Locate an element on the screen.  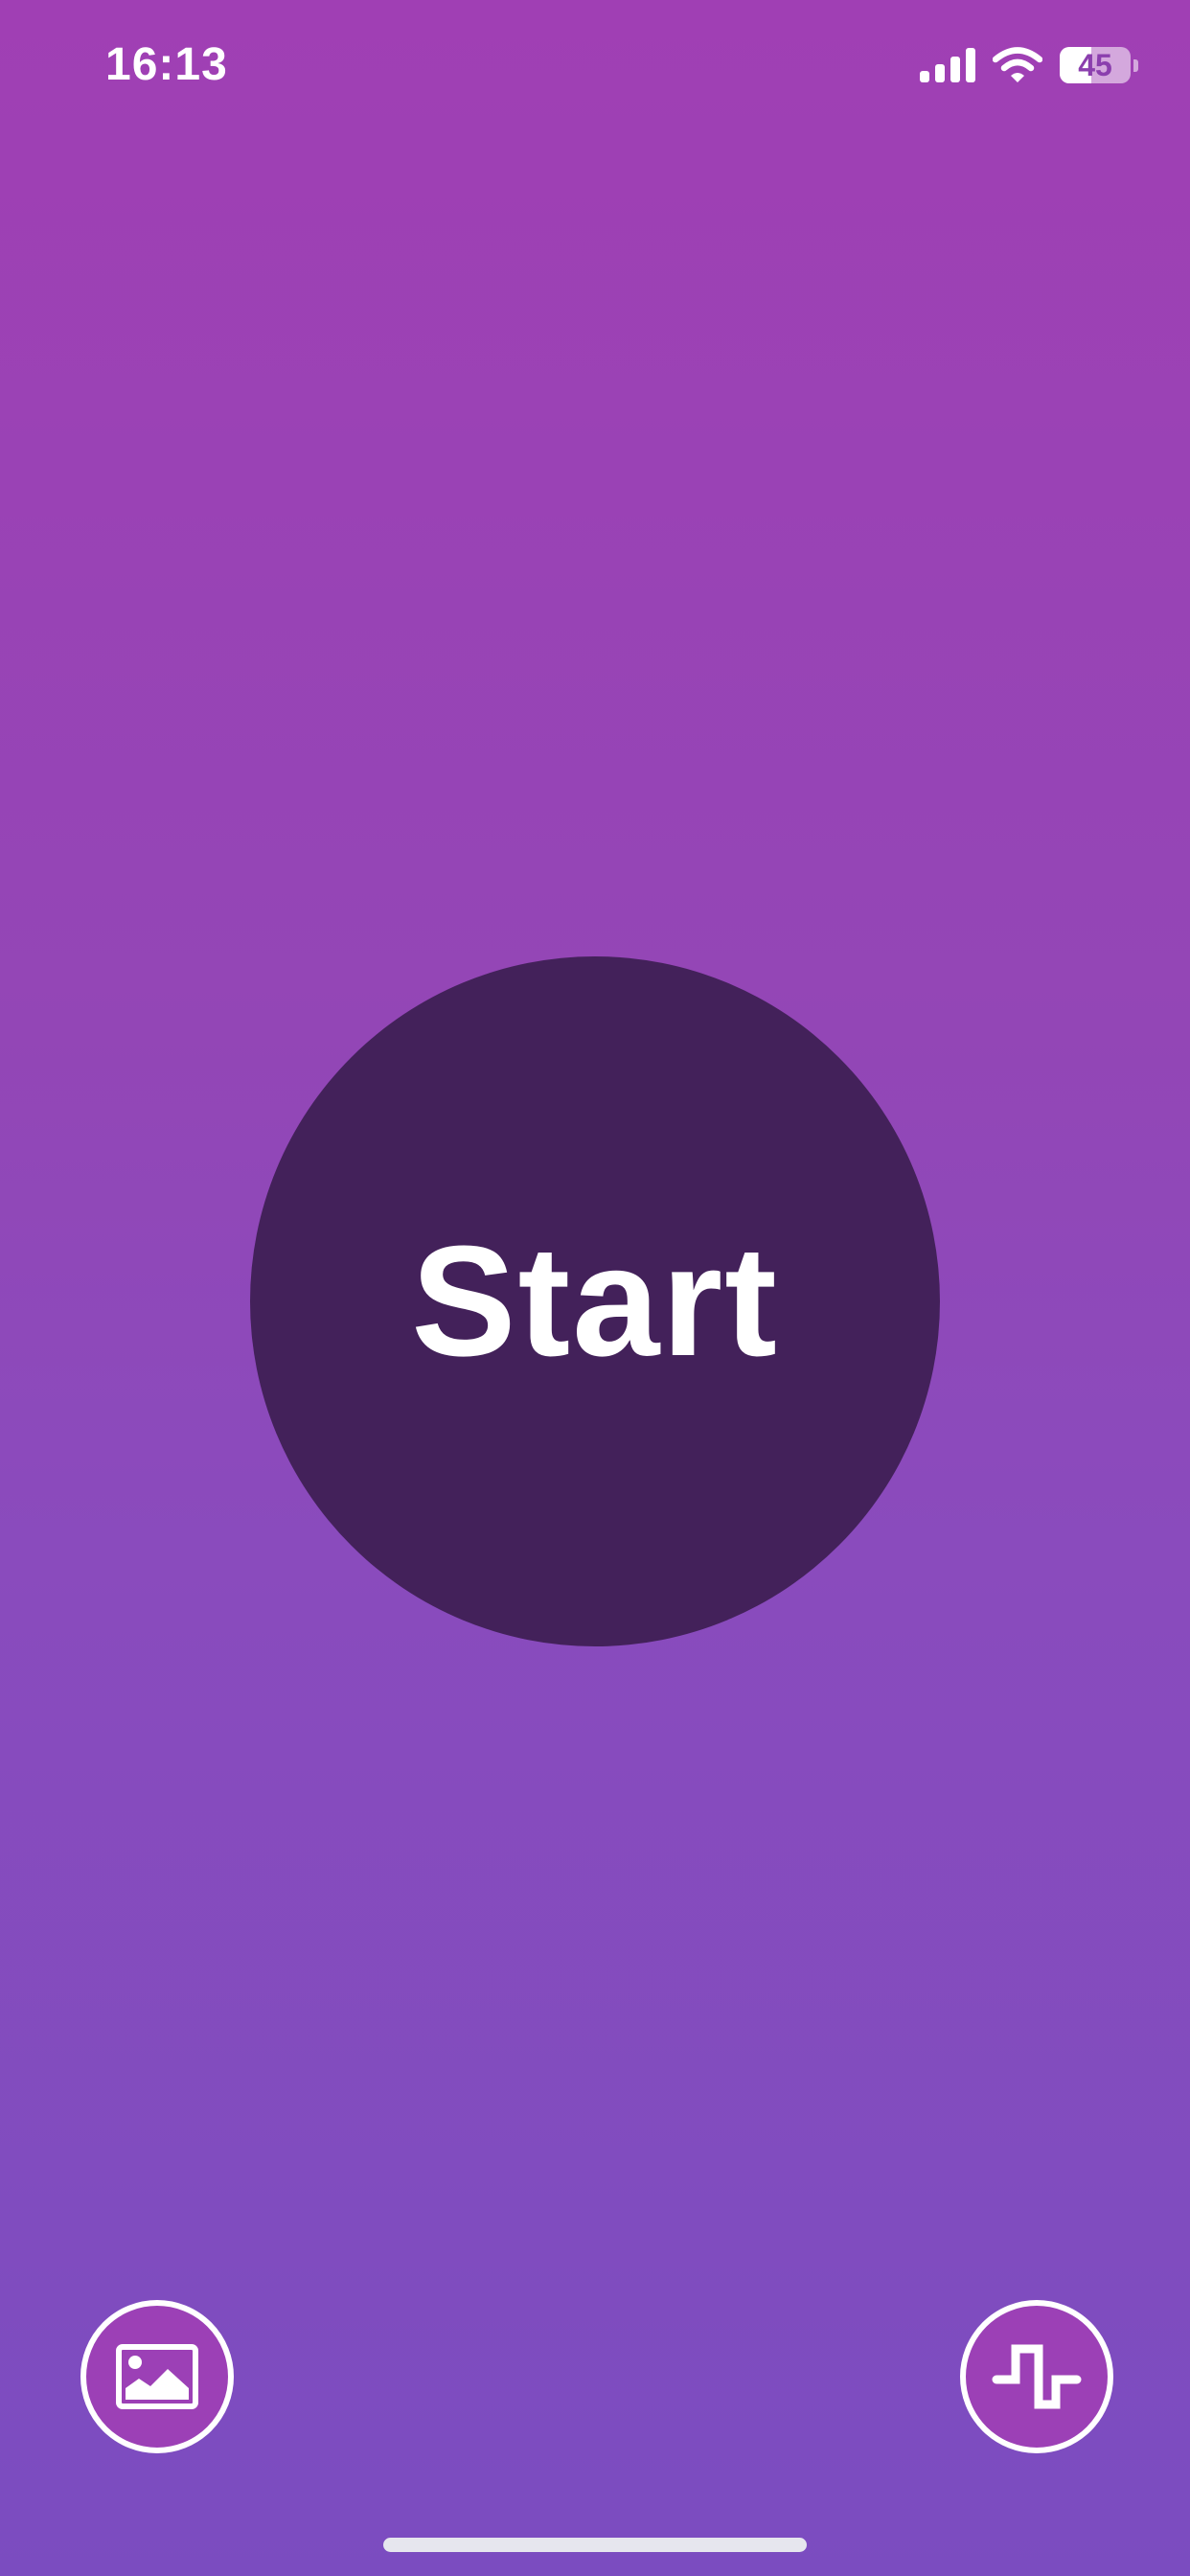
pattern-button is located at coordinates (1037, 2376).